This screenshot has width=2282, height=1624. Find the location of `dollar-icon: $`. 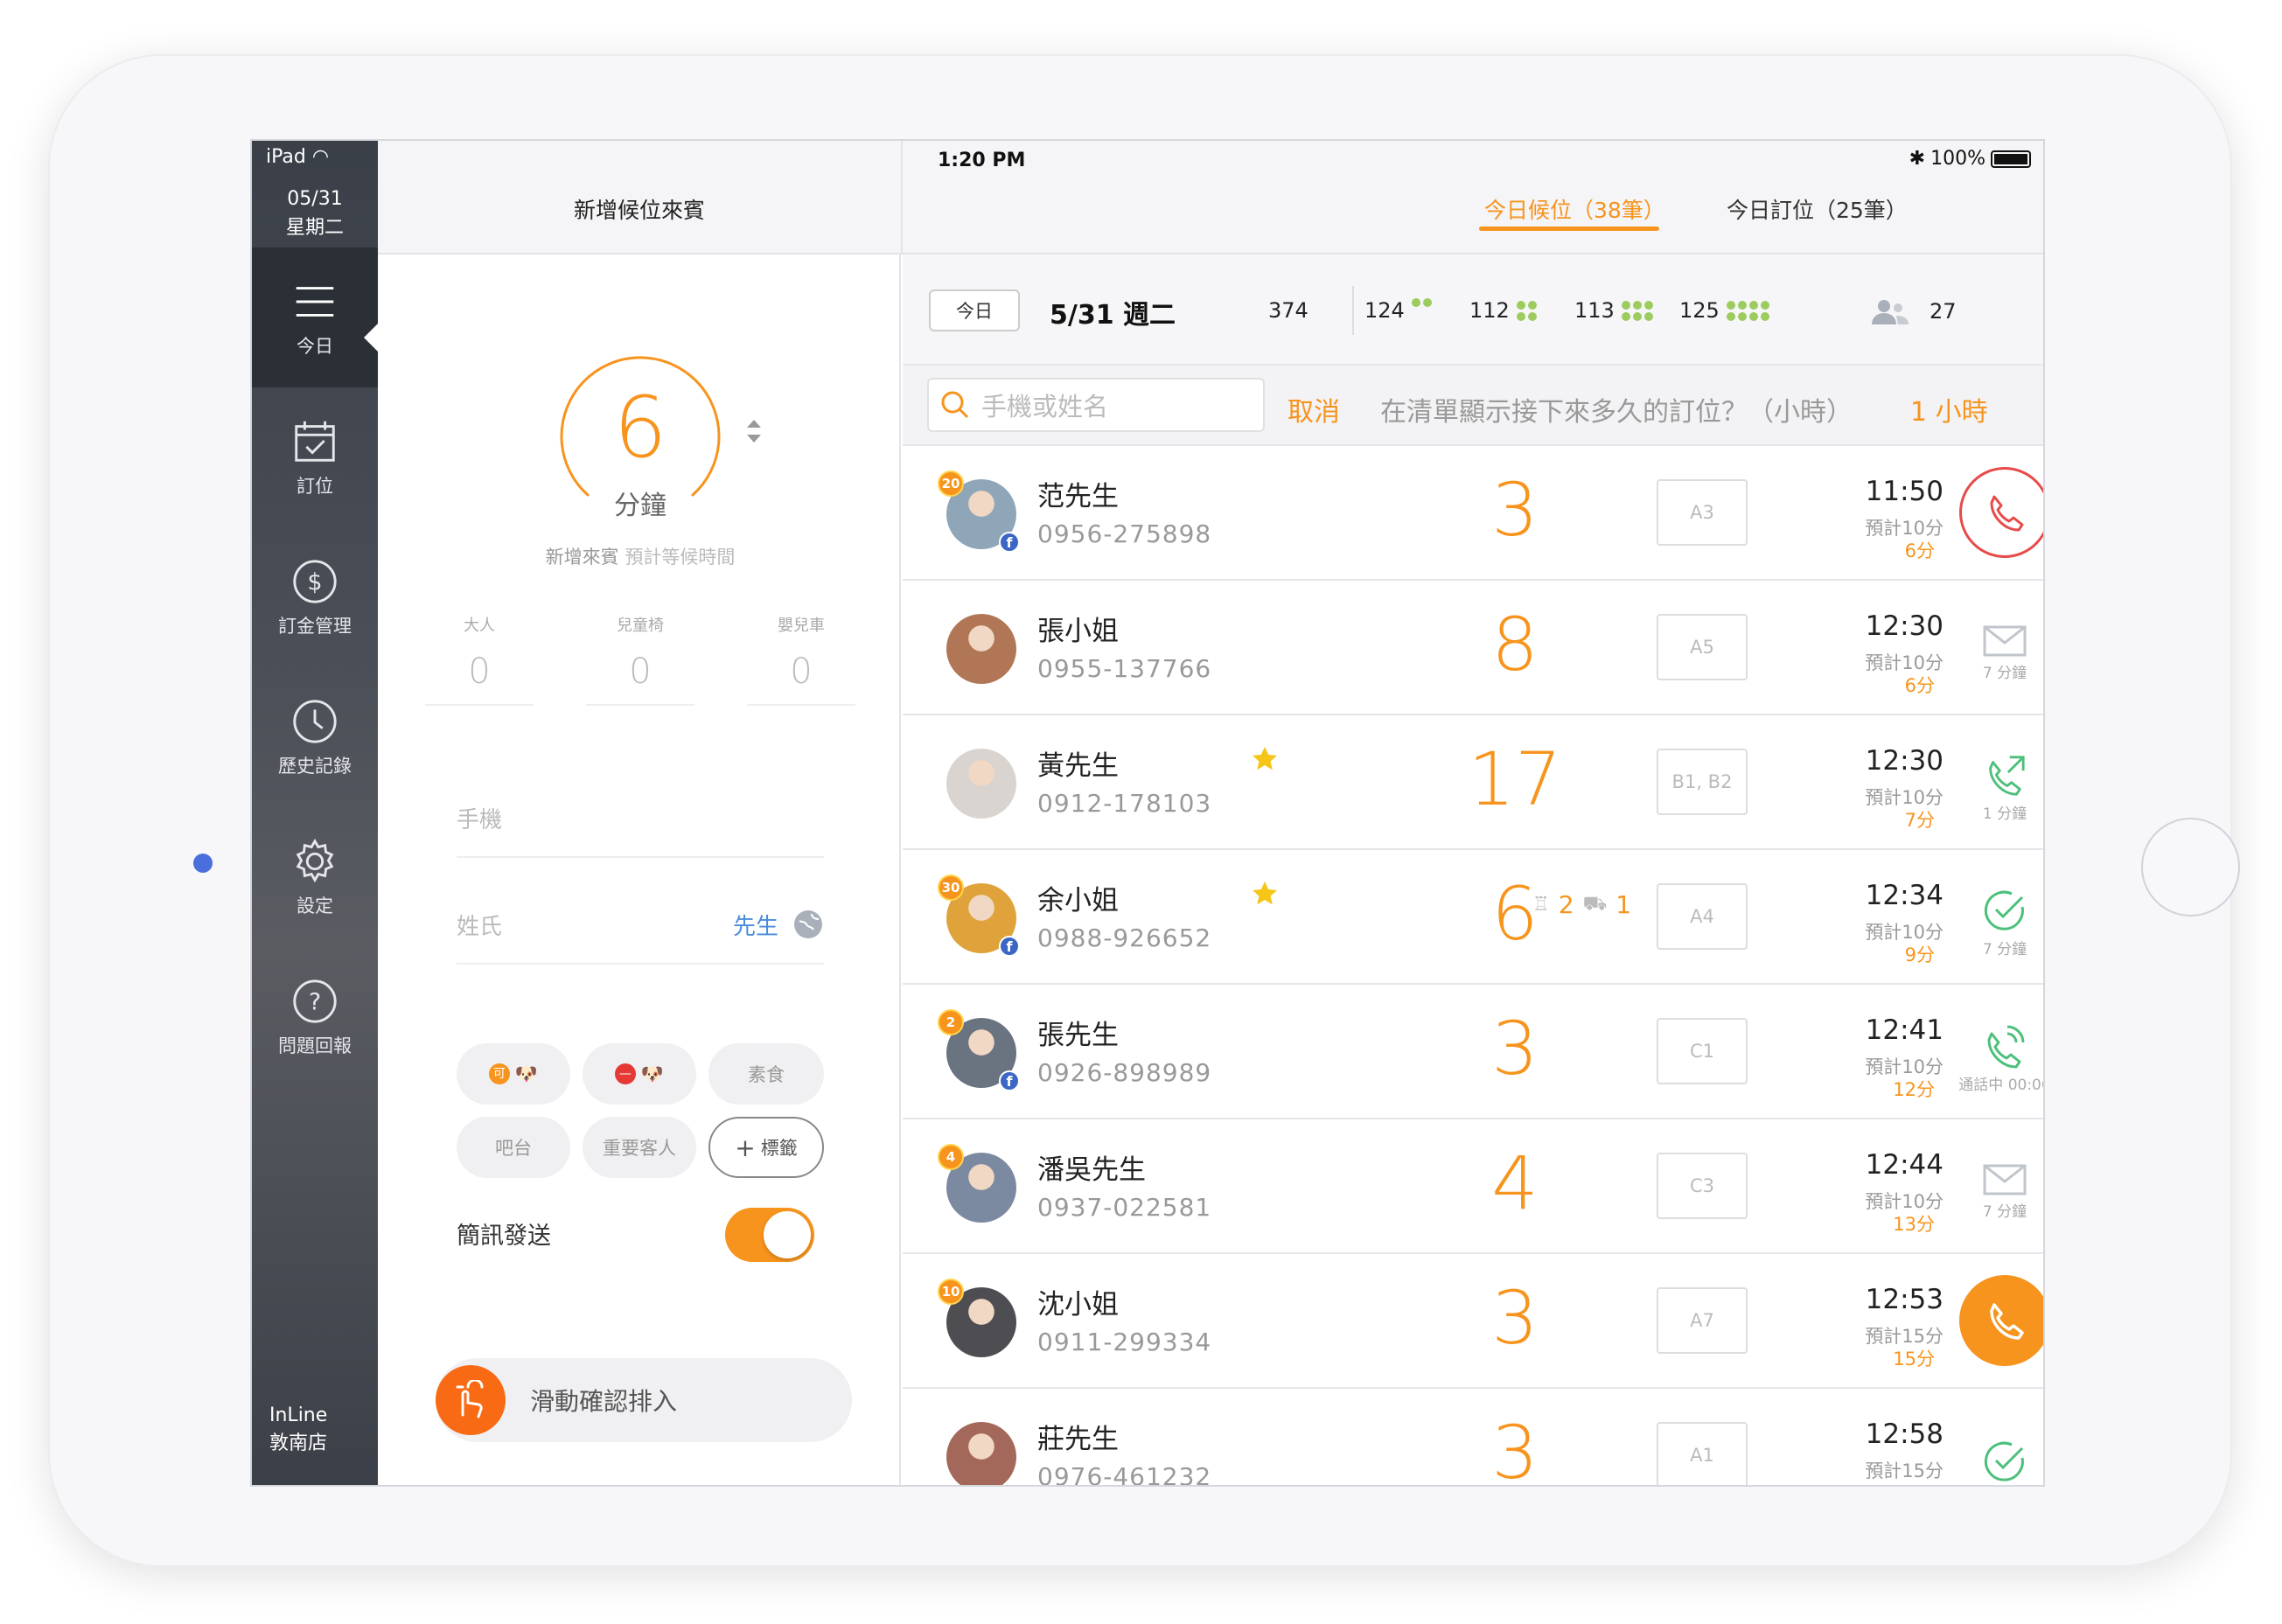

dollar-icon: $ is located at coordinates (315, 581).